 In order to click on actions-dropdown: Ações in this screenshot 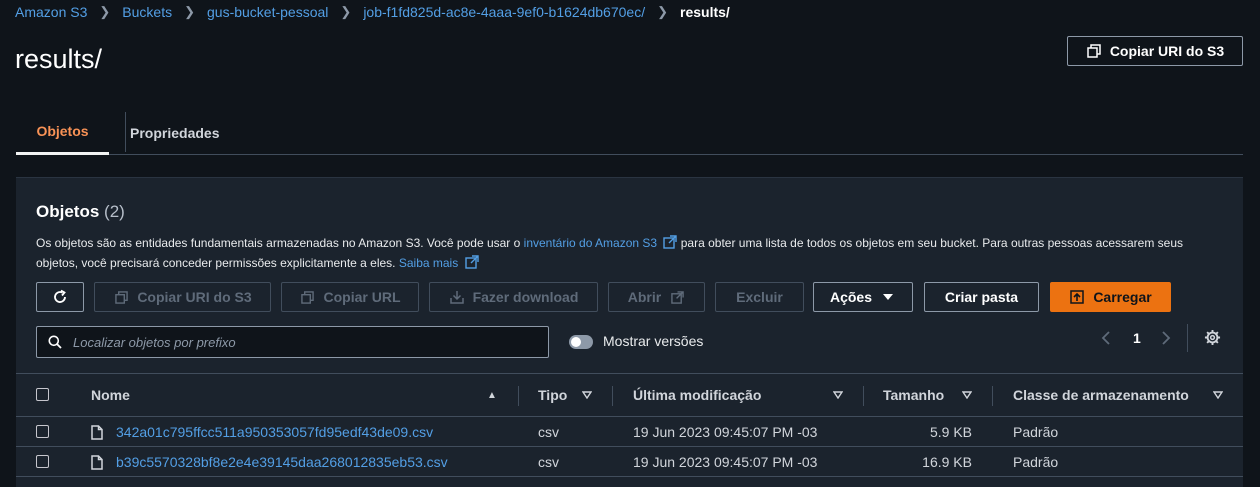, I will do `click(863, 297)`.